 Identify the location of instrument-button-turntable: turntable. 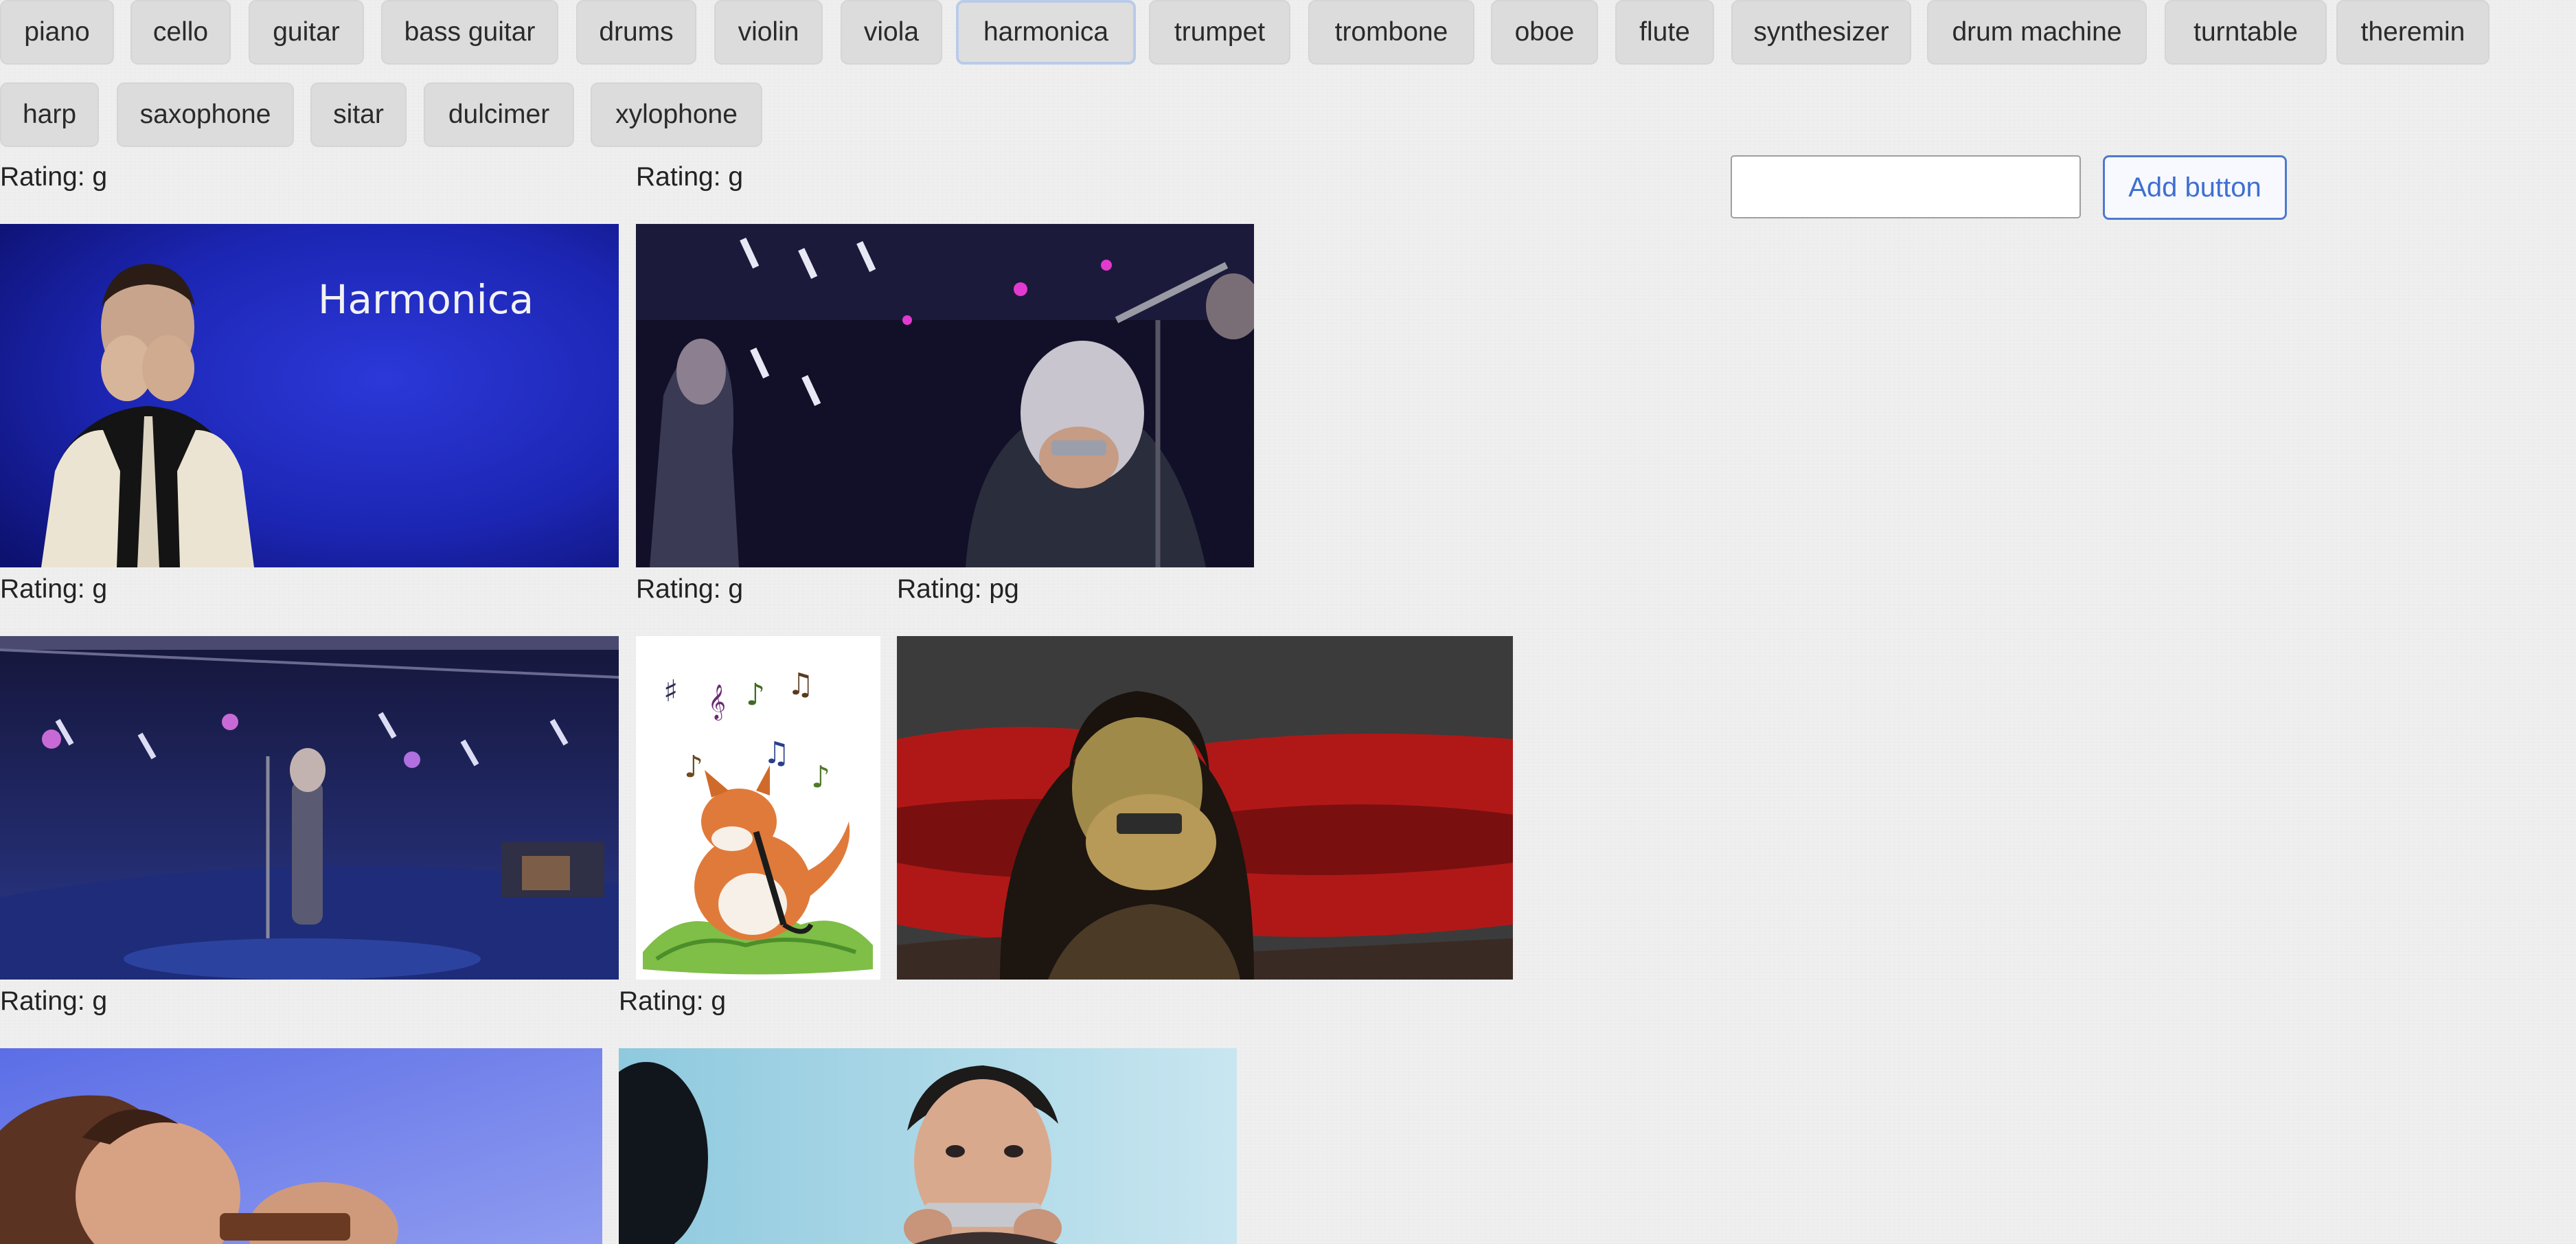
(2246, 32).